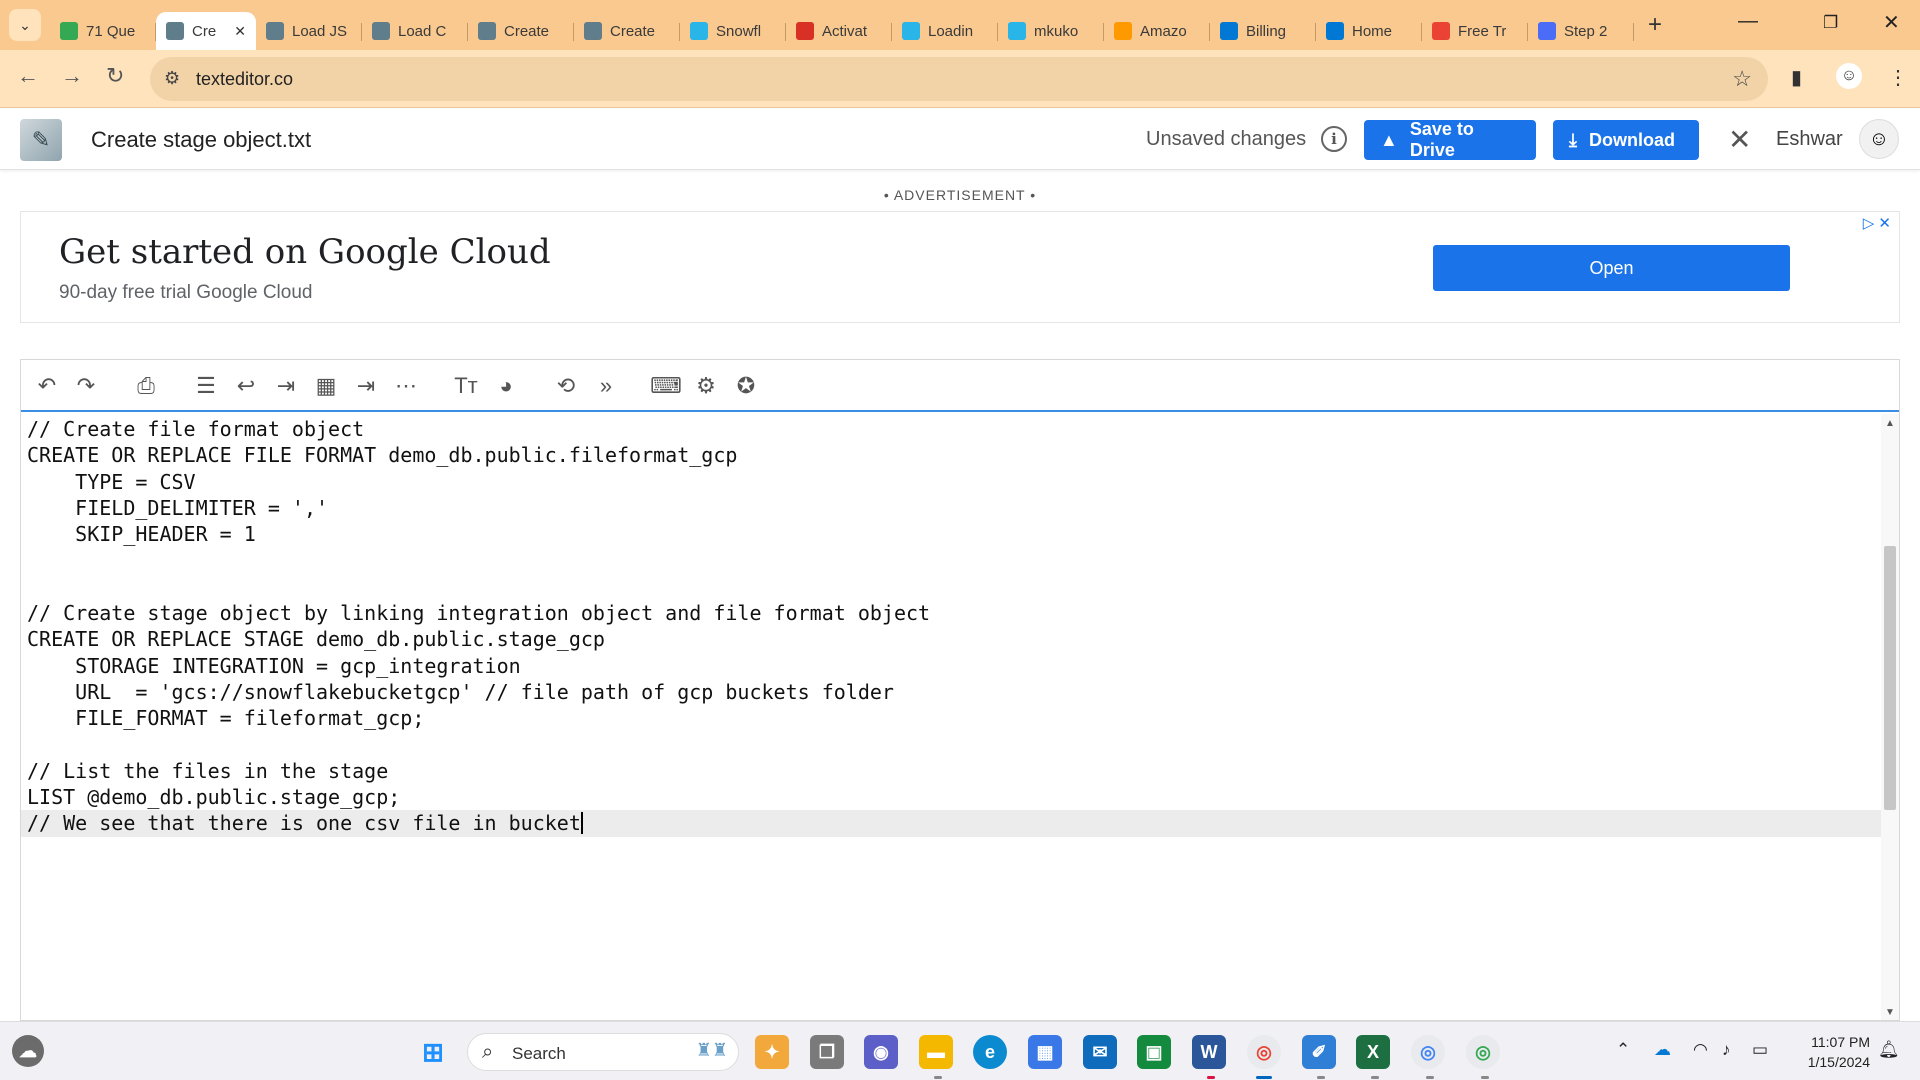 Image resolution: width=1920 pixels, height=1080 pixels. I want to click on file-explorer-icon: ▬, so click(936, 1052).